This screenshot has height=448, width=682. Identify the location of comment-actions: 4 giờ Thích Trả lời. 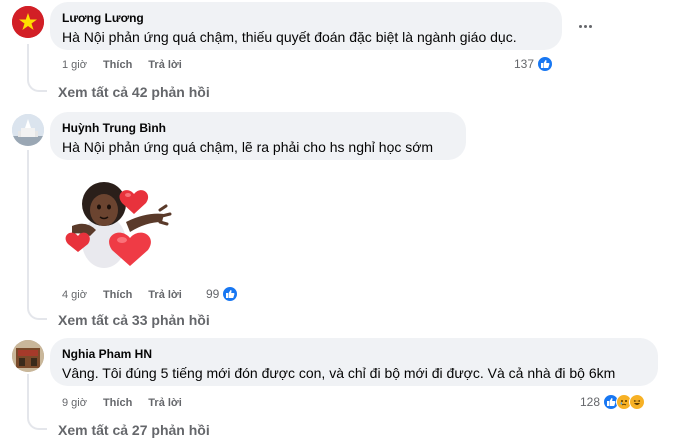
(122, 295).